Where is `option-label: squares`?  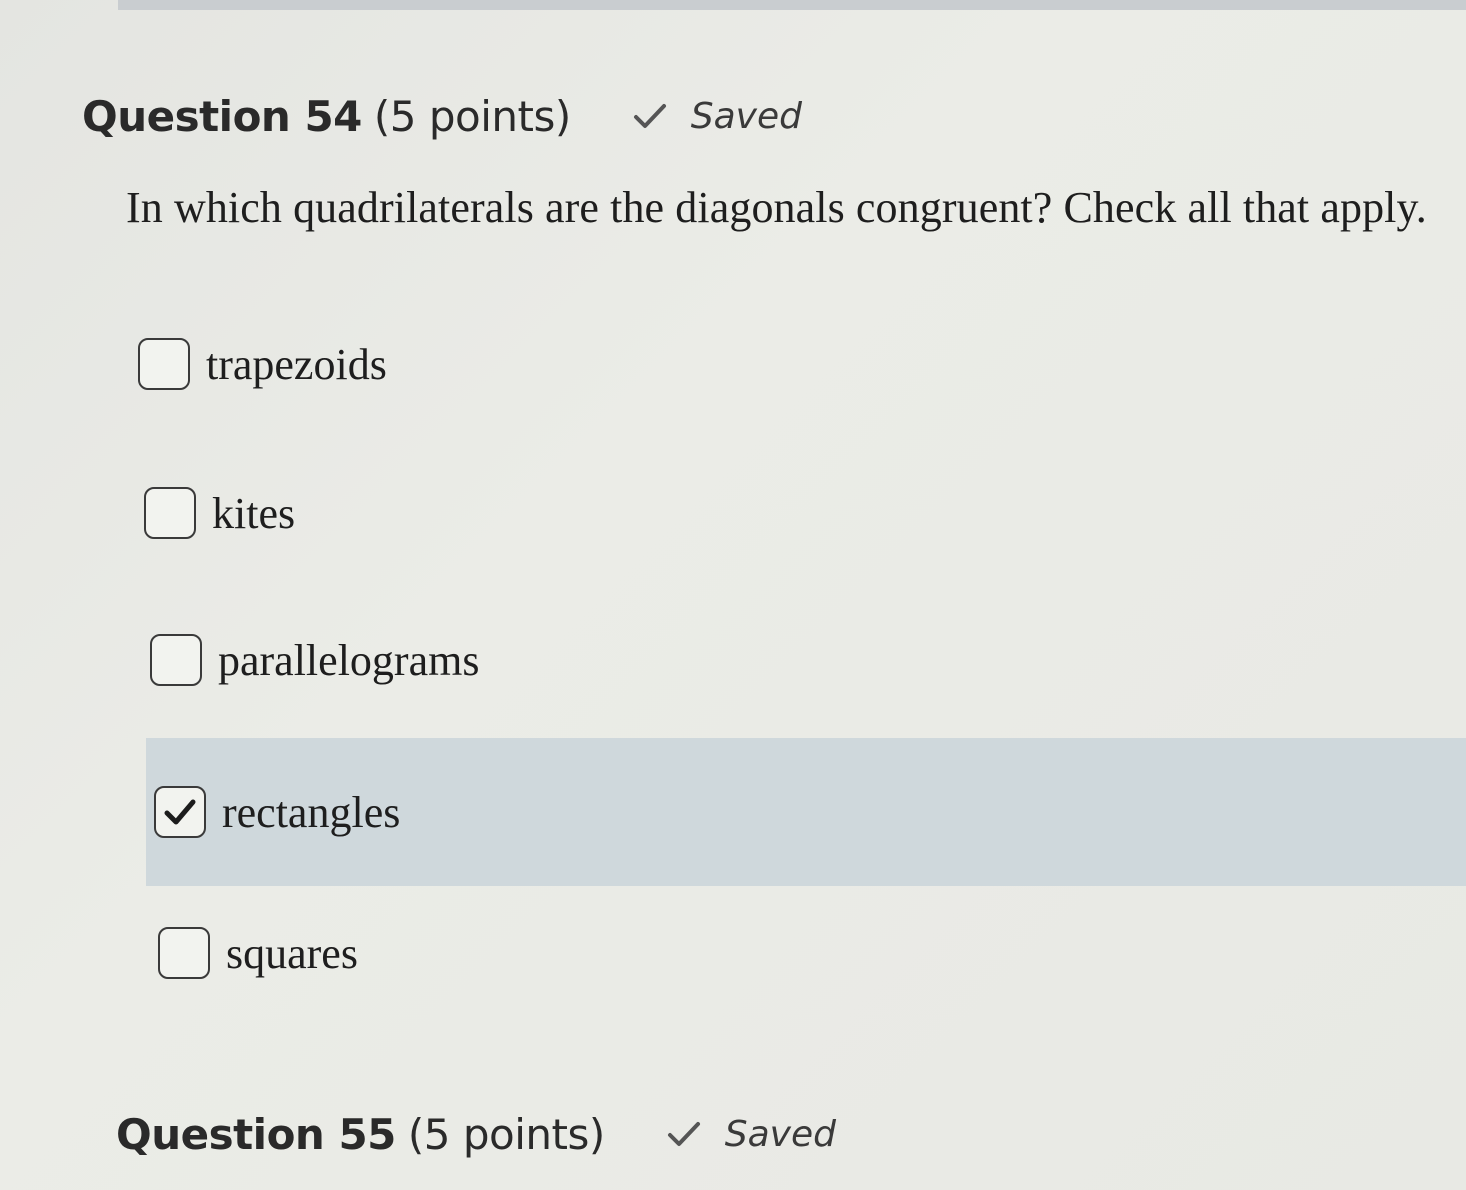 option-label: squares is located at coordinates (292, 953).